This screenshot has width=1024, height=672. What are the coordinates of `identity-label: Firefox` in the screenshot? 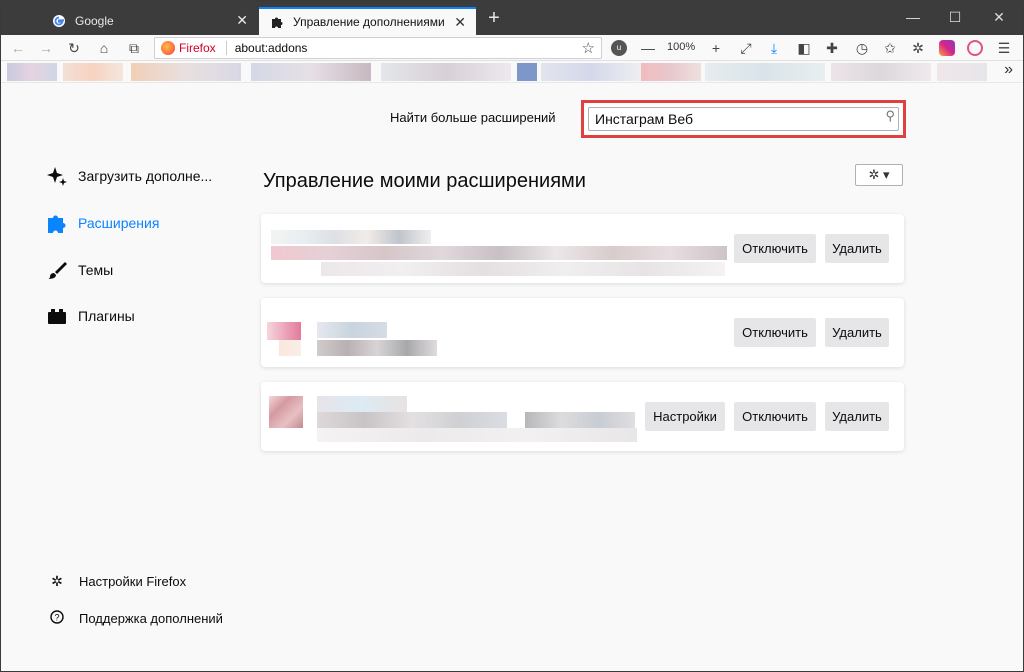 It's located at (197, 48).